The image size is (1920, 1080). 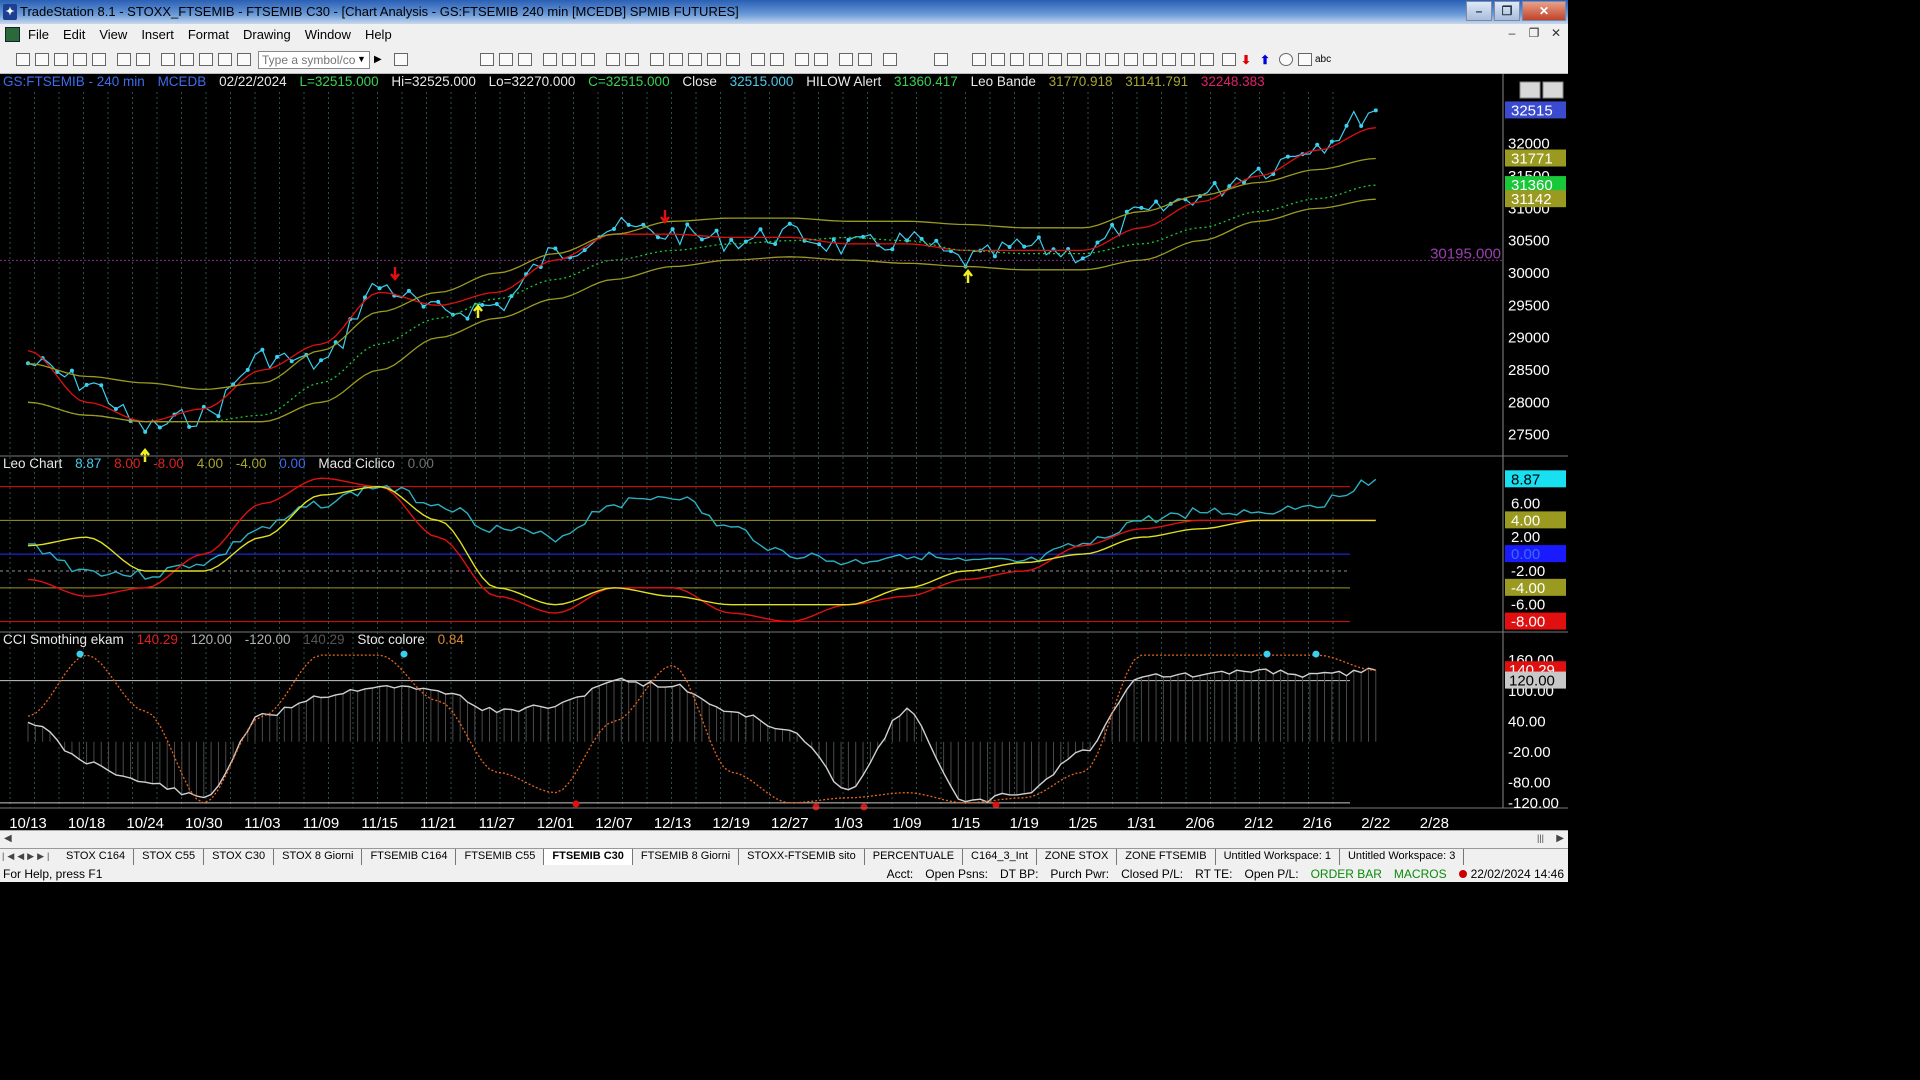 What do you see at coordinates (1017, 59) in the screenshot?
I see `horizontal-line-icon` at bounding box center [1017, 59].